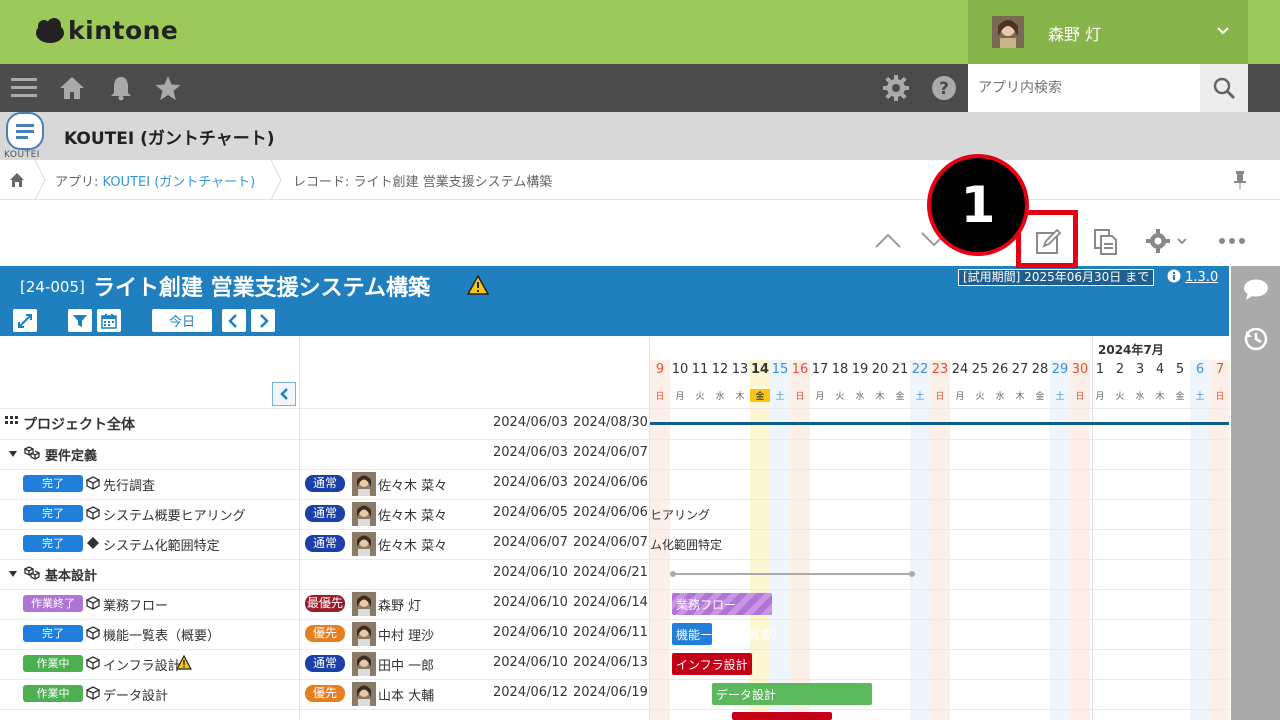  I want to click on trial-notice: [試用期間] 2025年06月30日 まで, so click(1056, 277).